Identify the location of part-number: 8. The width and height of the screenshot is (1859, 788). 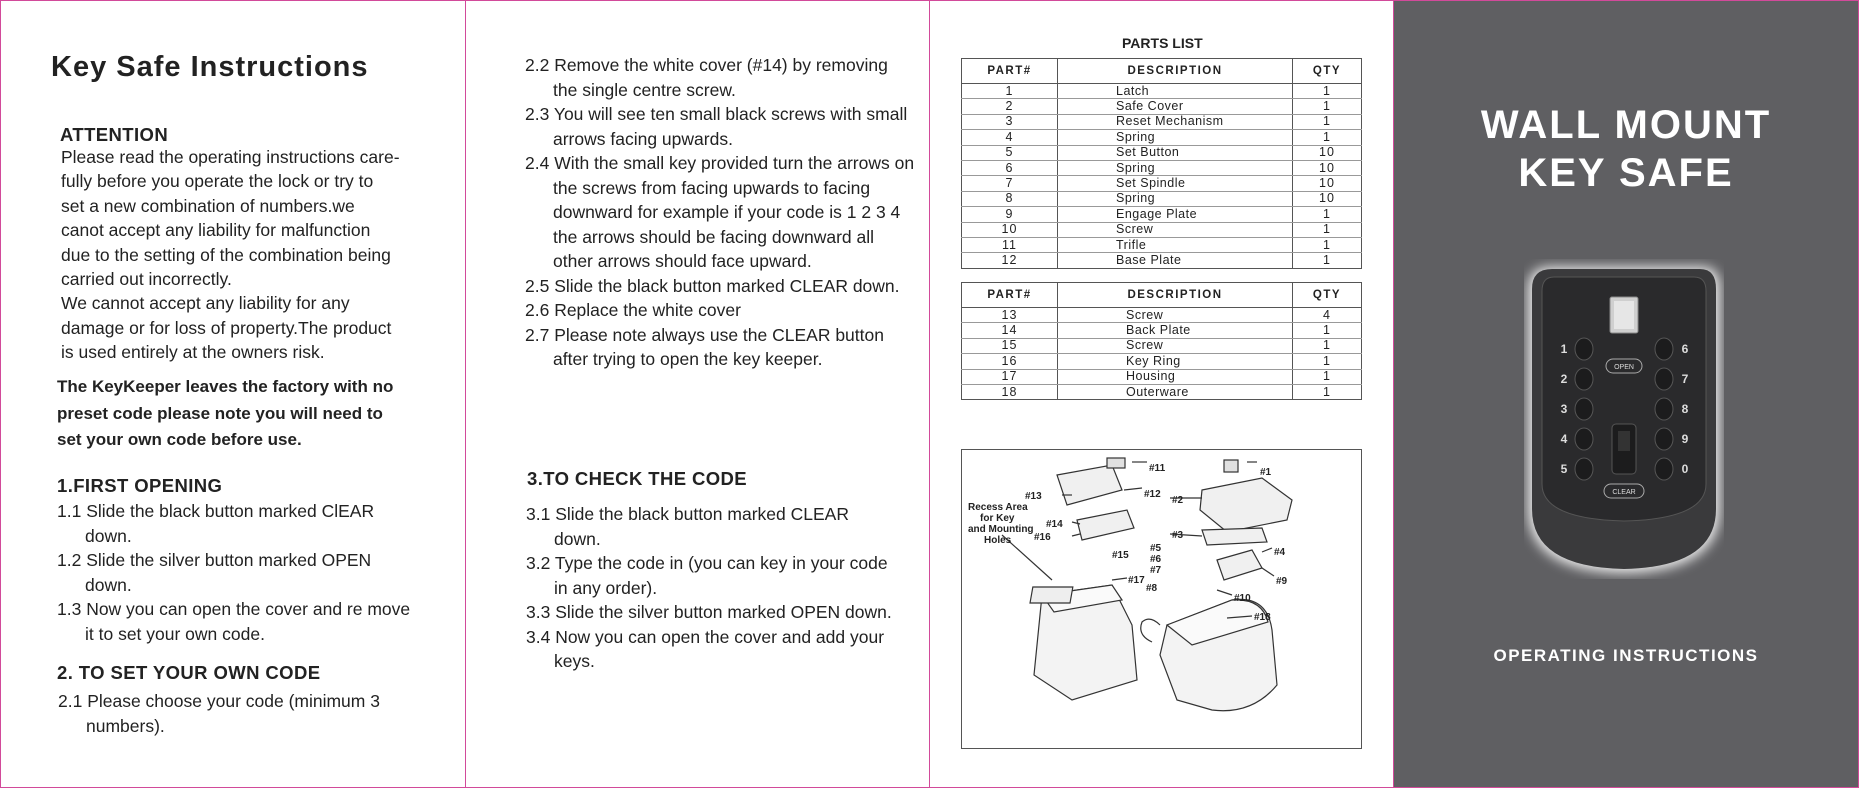
(1009, 199).